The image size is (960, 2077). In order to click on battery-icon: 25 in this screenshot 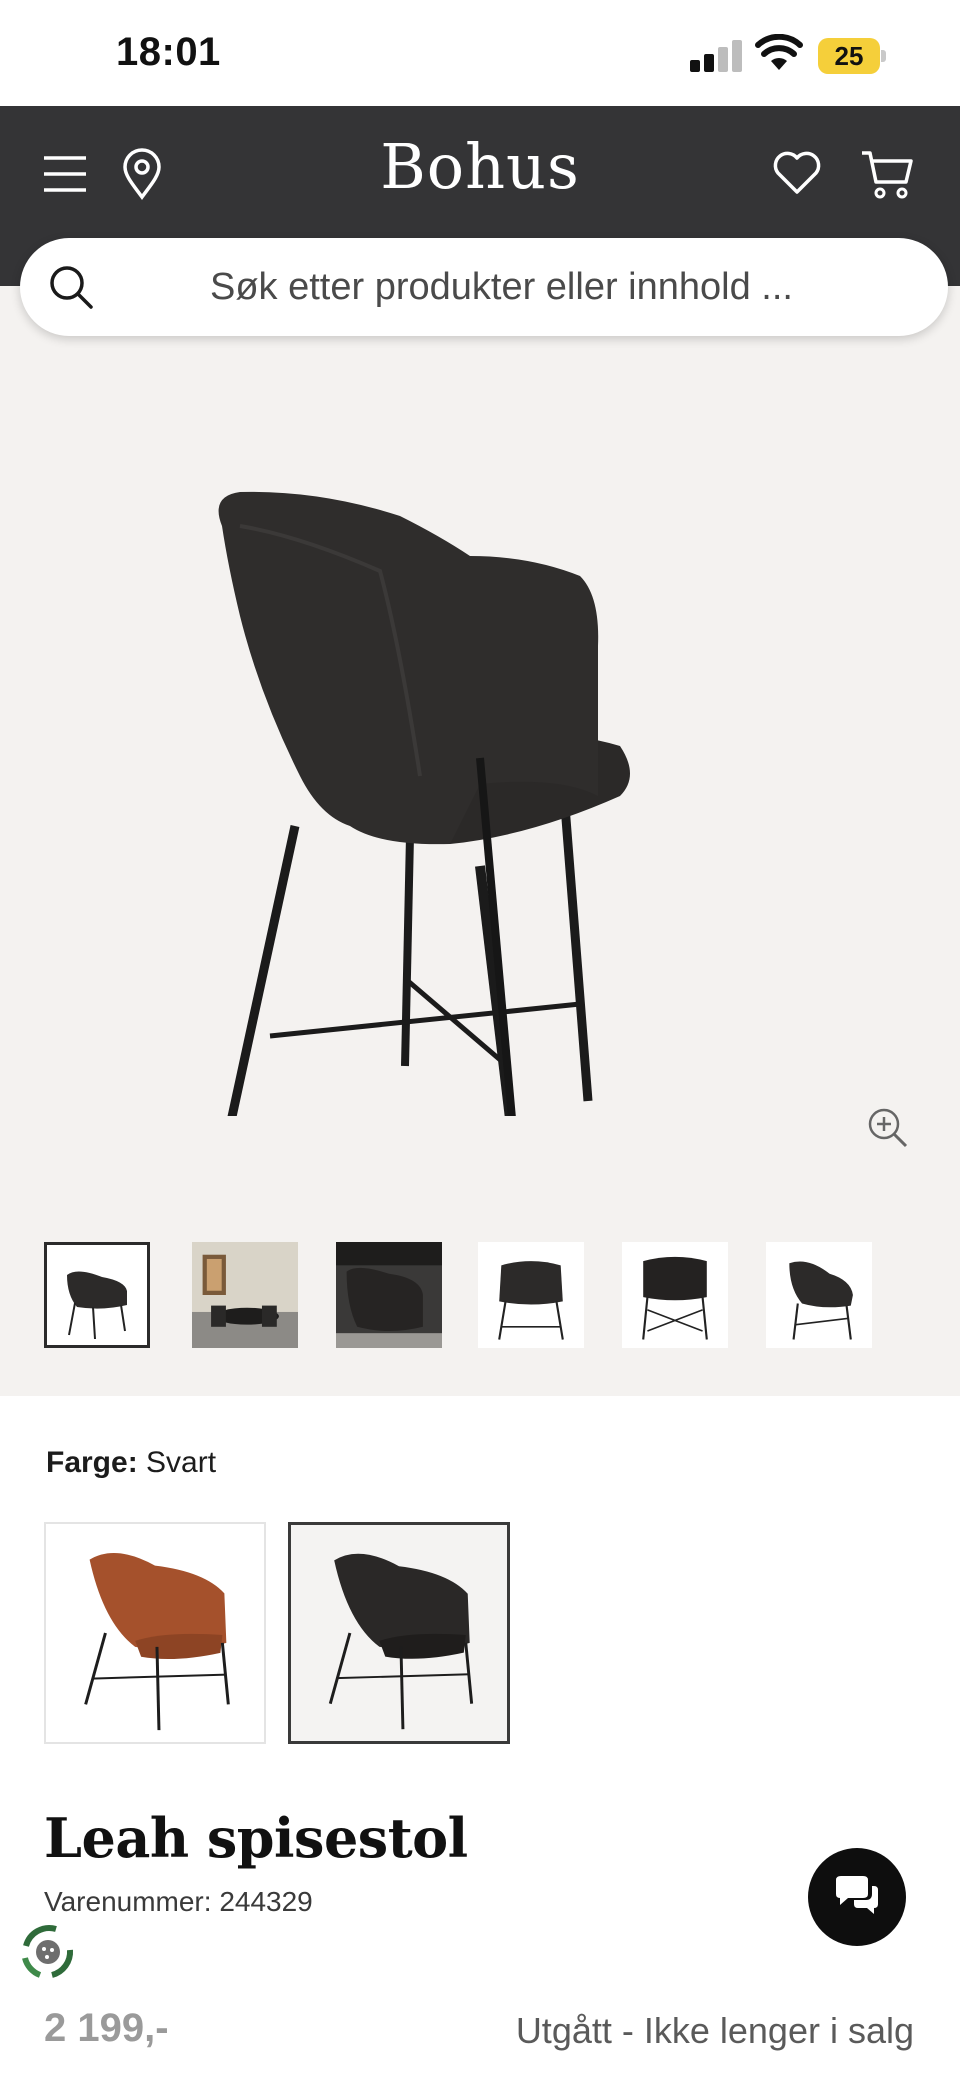, I will do `click(852, 56)`.